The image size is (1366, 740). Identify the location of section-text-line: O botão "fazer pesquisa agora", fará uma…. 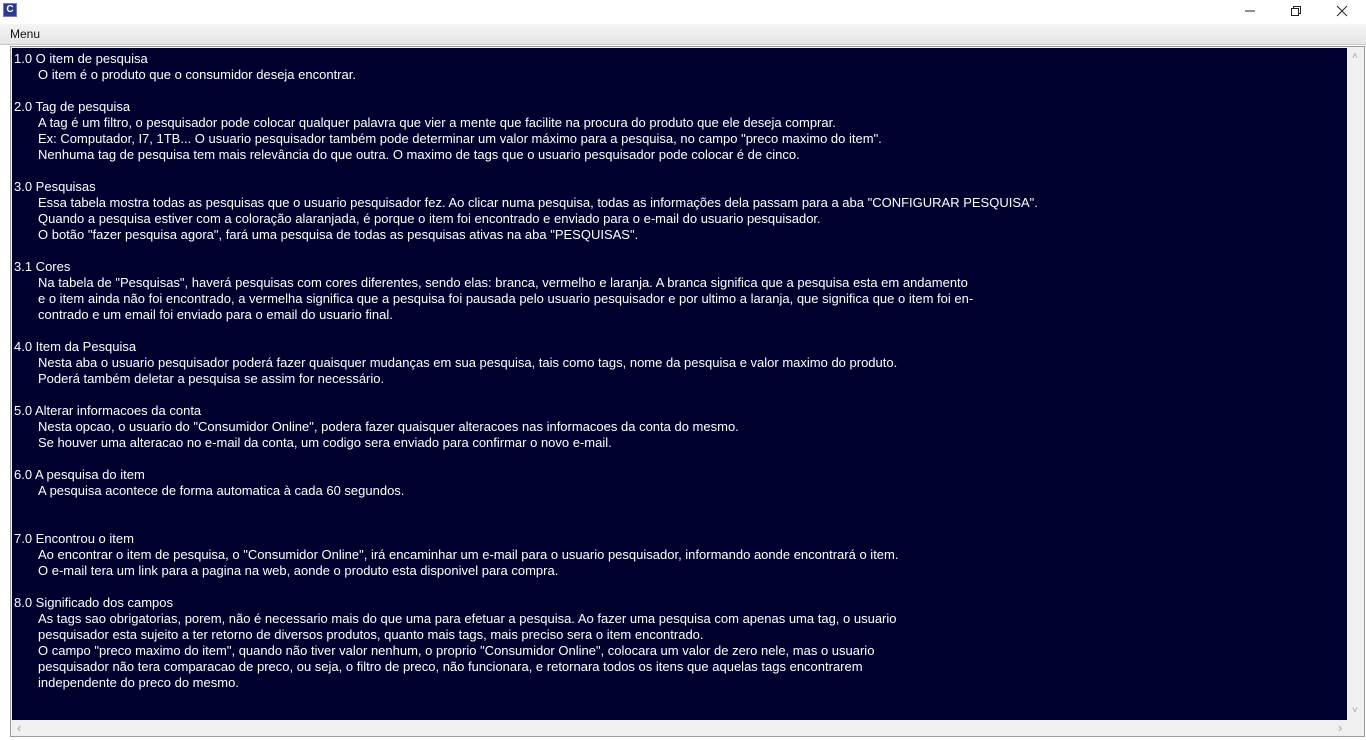
(338, 234).